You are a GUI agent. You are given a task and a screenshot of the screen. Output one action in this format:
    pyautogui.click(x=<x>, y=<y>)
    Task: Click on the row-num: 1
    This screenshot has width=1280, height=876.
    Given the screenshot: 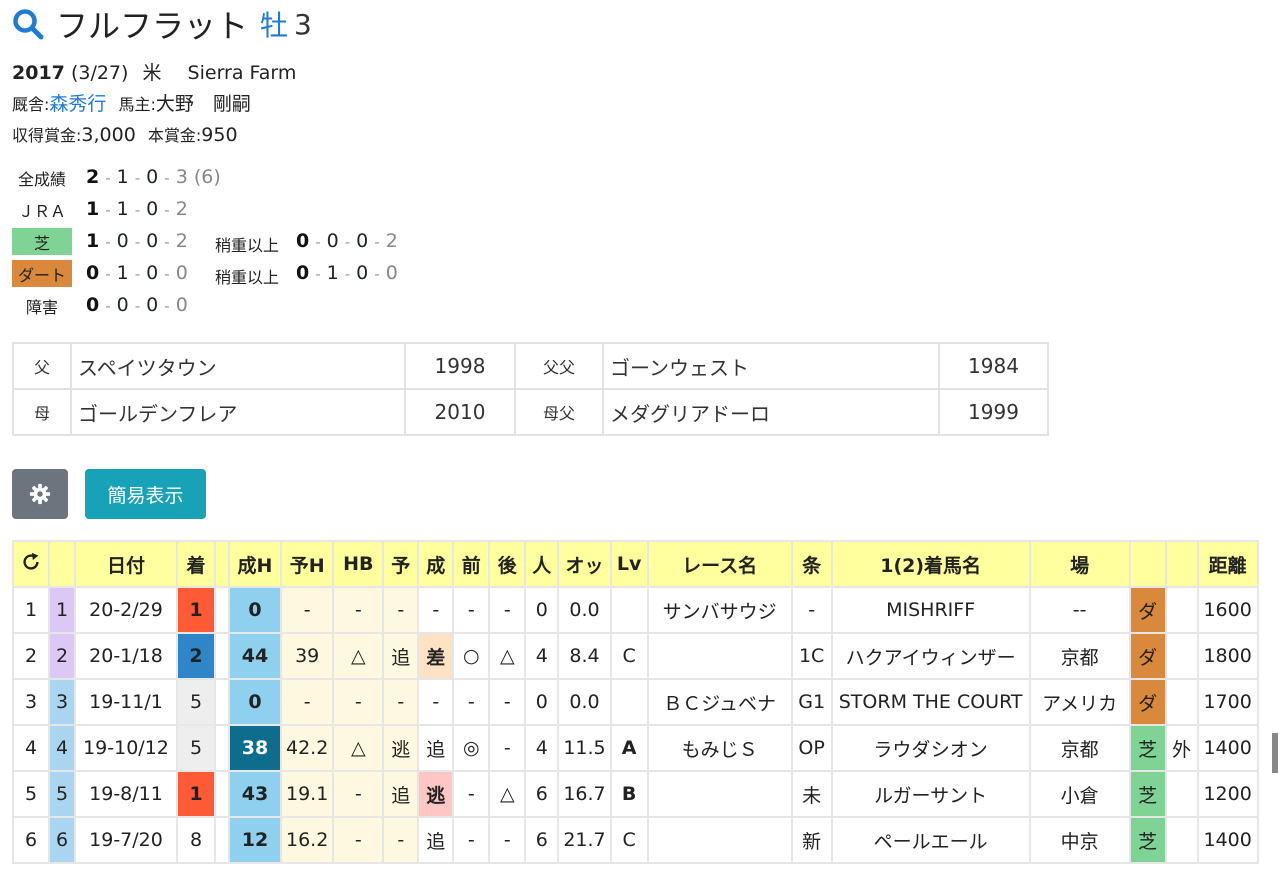 What is the action you would take?
    pyautogui.click(x=31, y=610)
    